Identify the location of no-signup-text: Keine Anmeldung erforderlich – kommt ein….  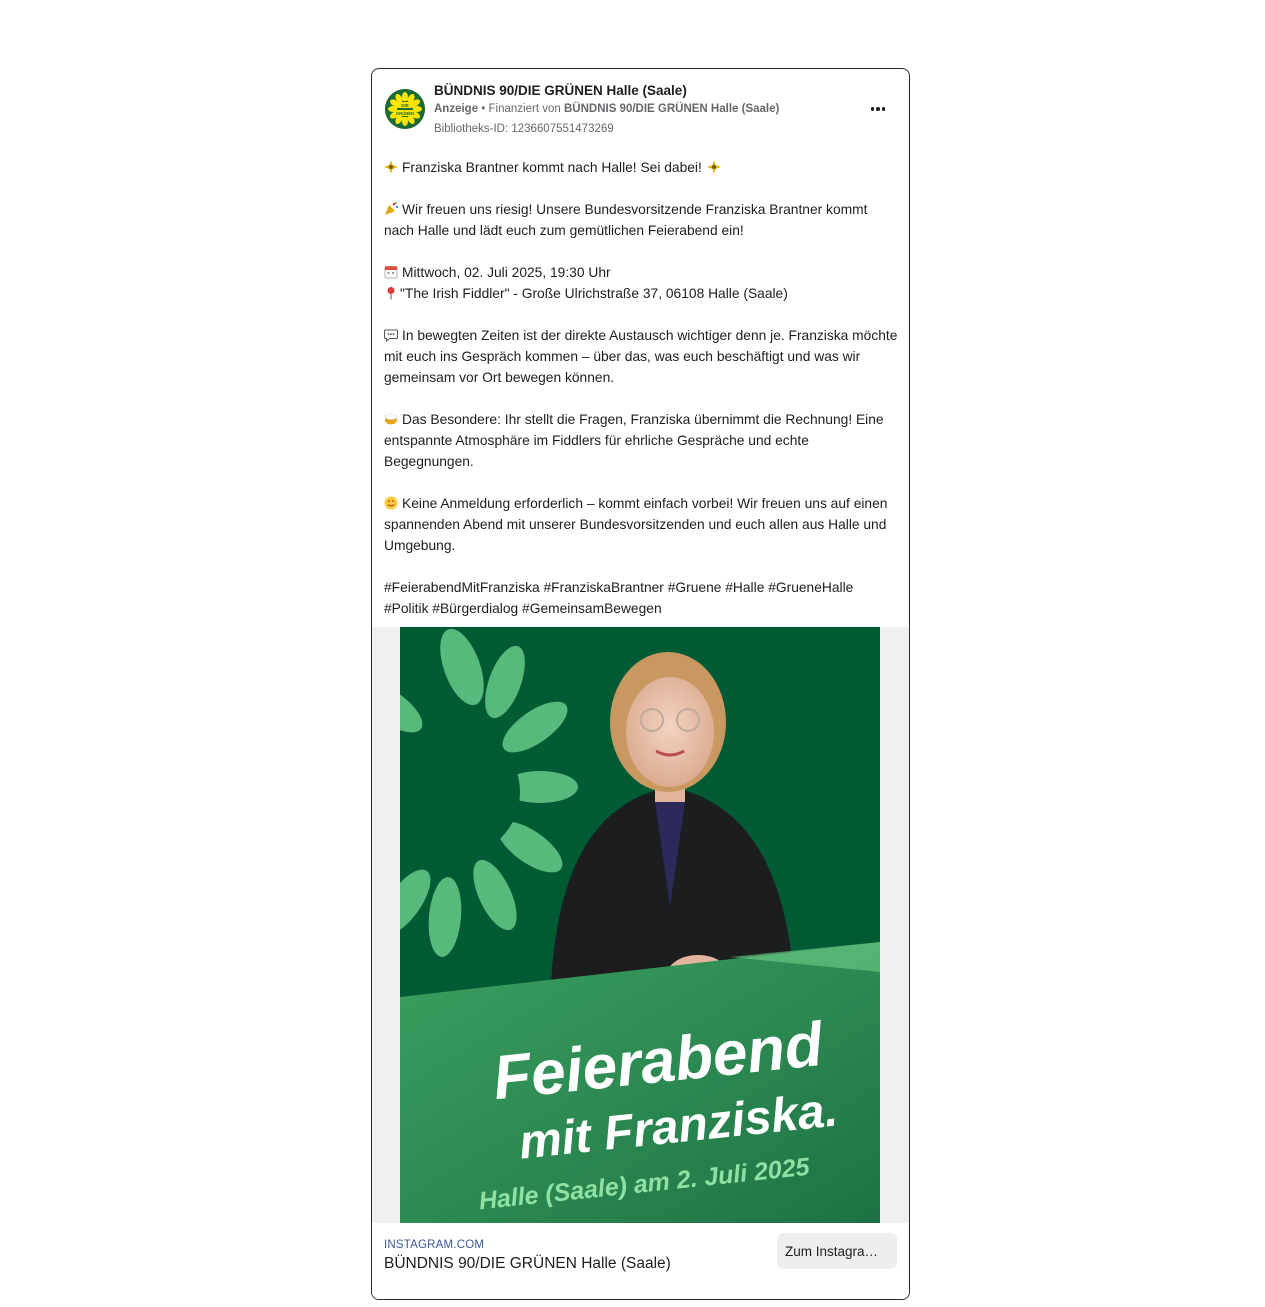
(636, 524).